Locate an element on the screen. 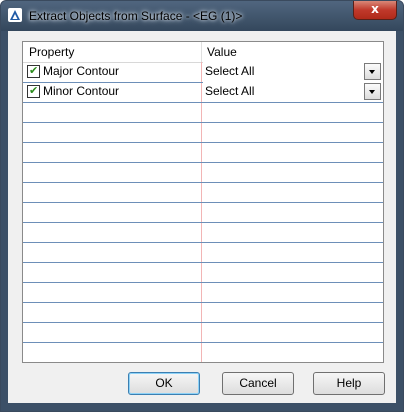 Image resolution: width=404 pixels, height=412 pixels. help-button: Help is located at coordinates (349, 383).